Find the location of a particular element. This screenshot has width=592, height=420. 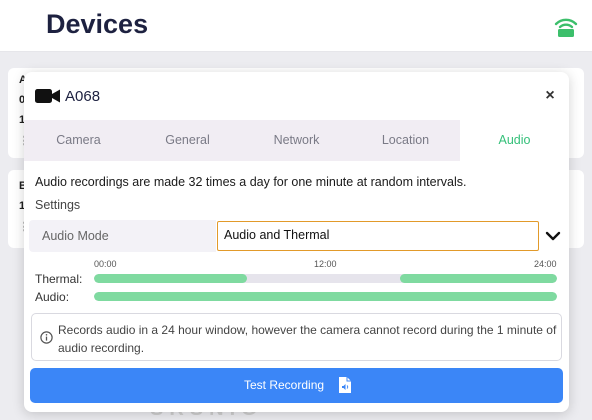

thermal-label: Thermal: is located at coordinates (59, 279).